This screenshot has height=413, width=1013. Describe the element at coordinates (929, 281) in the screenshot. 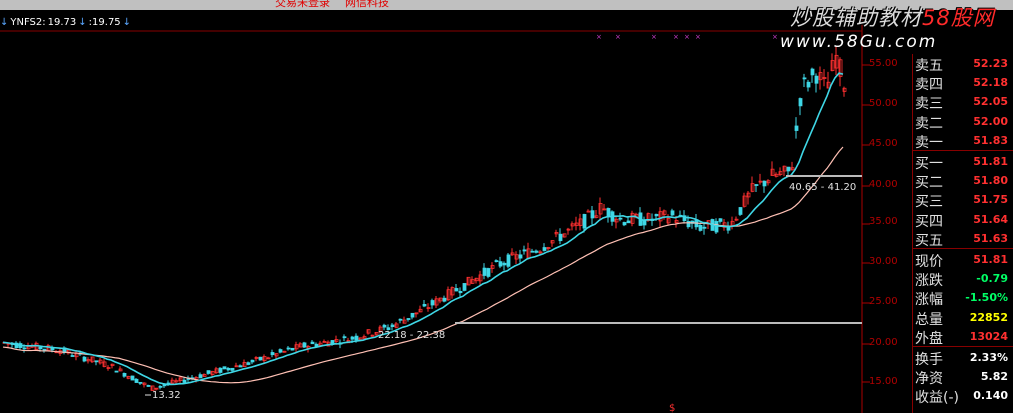

I see `quote-label: 涨跌` at that location.